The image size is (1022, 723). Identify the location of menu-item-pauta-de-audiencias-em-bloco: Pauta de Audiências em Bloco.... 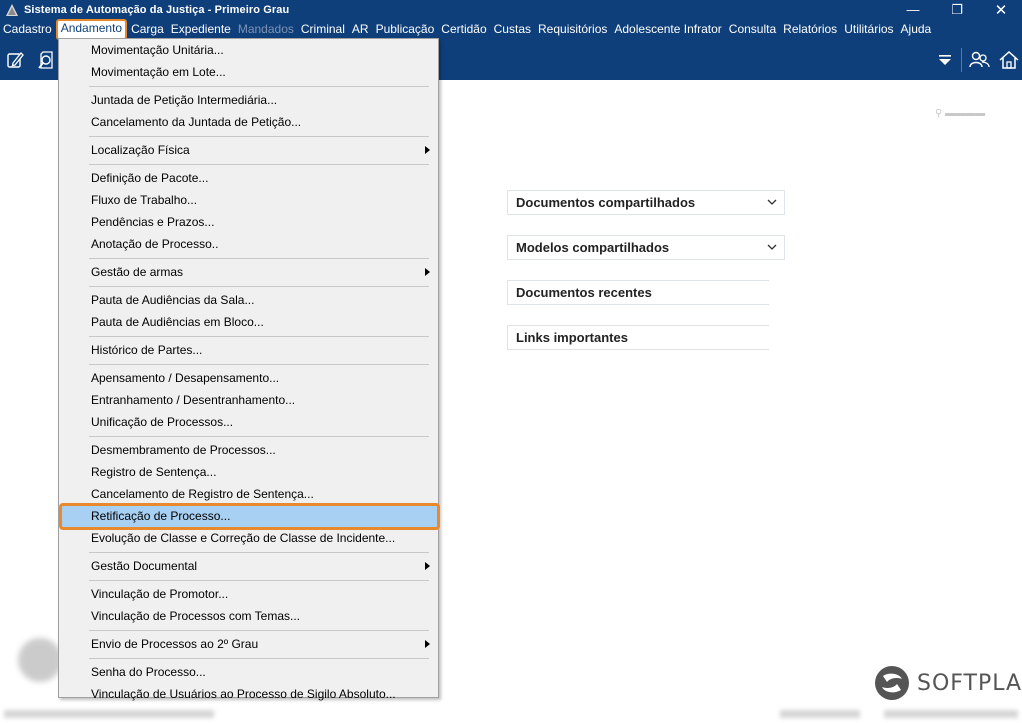
(248, 322).